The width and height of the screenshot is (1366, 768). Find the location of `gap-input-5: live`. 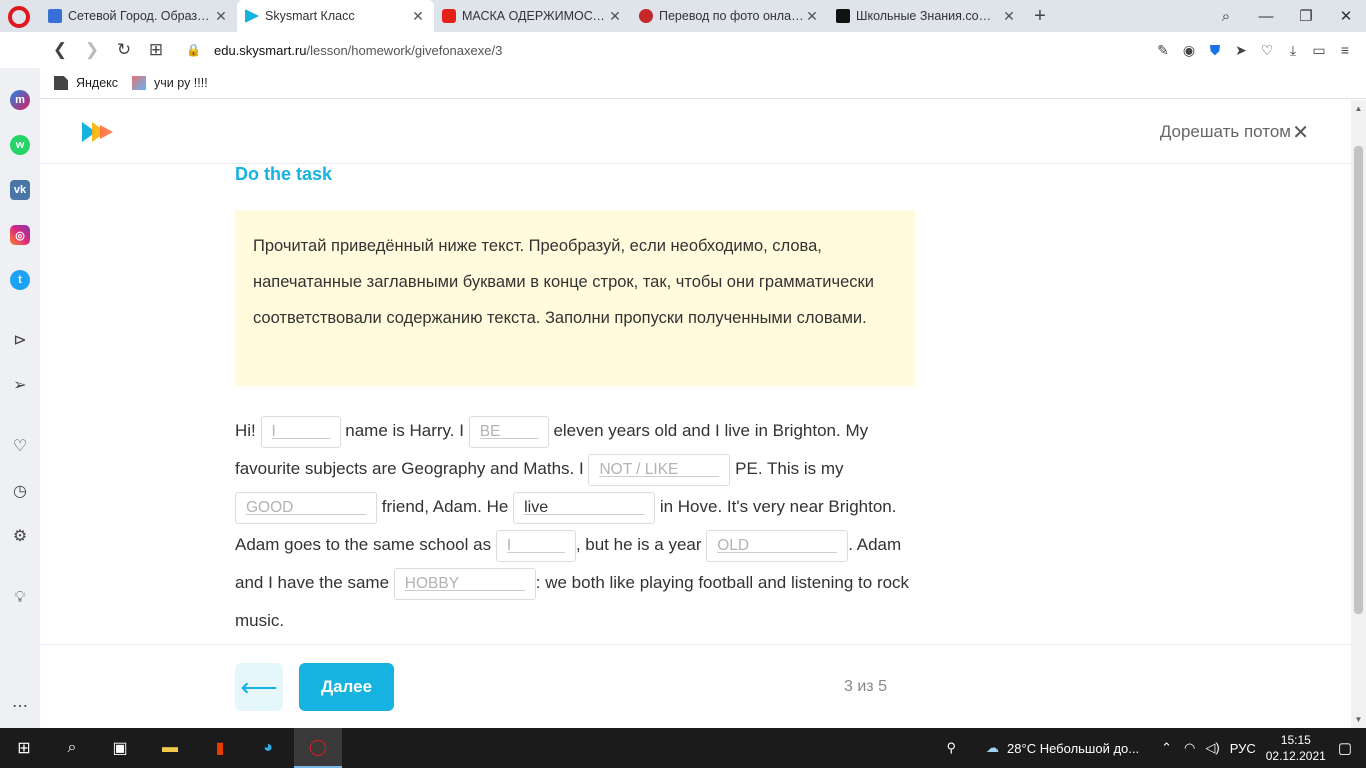

gap-input-5: live is located at coordinates (584, 507).